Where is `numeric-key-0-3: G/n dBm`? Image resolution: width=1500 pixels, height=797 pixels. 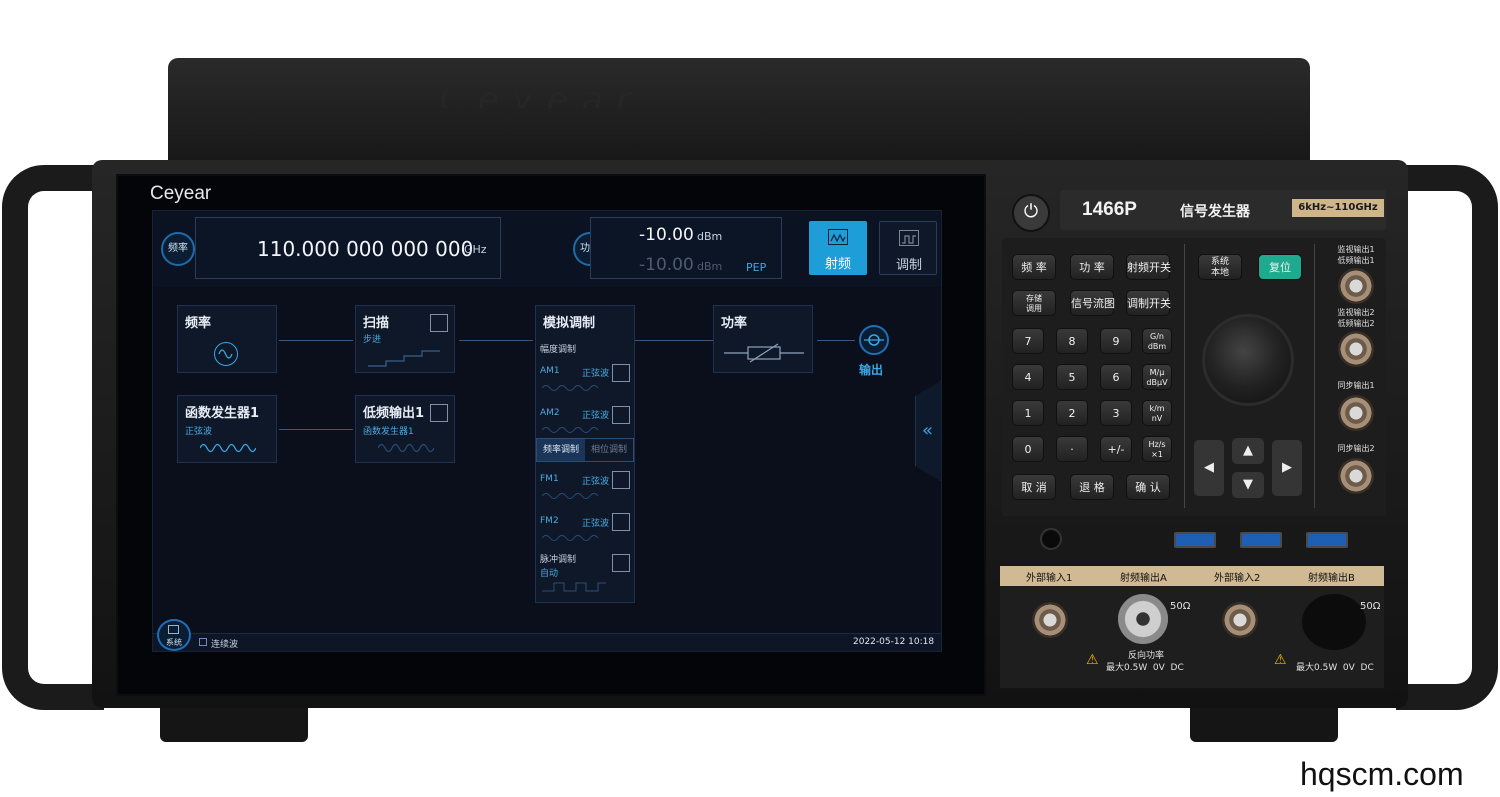
numeric-key-0-3: G/n dBm is located at coordinates (1157, 341).